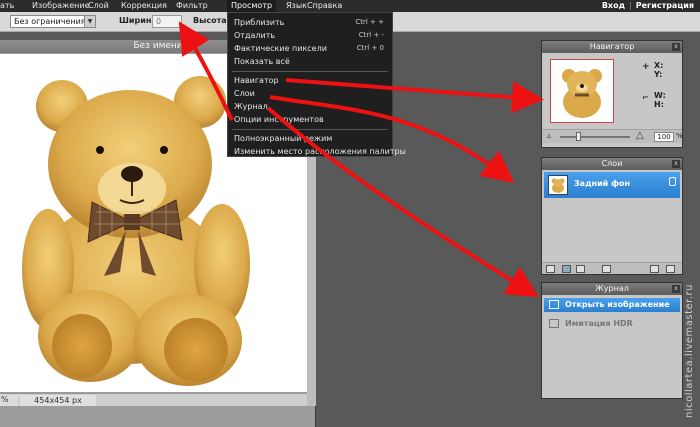  Describe the element at coordinates (61, 5) in the screenshot. I see `menu-item-image: Изображение` at that location.